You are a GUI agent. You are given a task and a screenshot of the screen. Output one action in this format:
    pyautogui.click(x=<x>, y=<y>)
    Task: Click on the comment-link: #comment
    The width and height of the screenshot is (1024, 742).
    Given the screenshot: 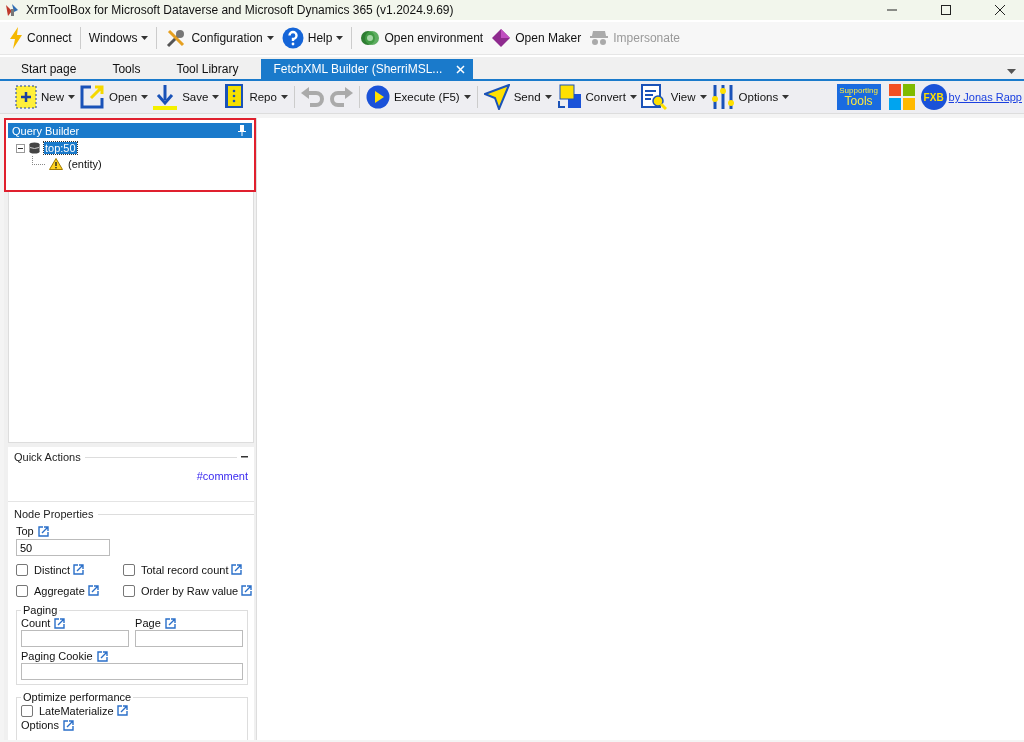 What is the action you would take?
    pyautogui.click(x=222, y=476)
    